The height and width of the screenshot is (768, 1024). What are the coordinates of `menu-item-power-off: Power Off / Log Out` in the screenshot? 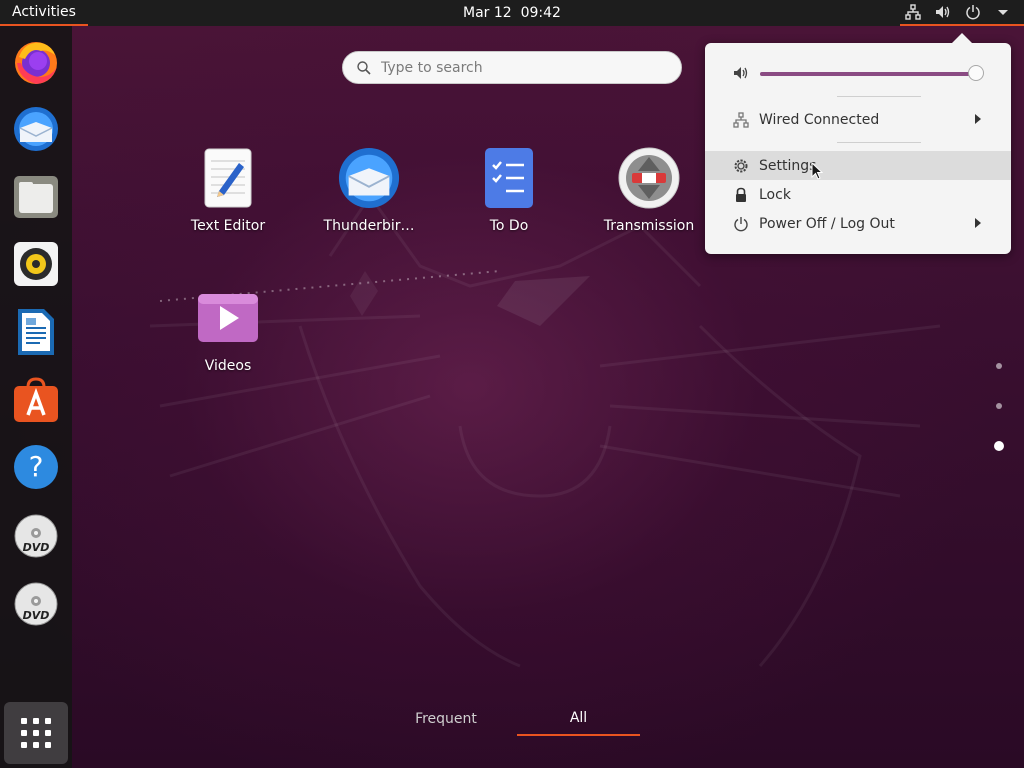 It's located at (858, 223).